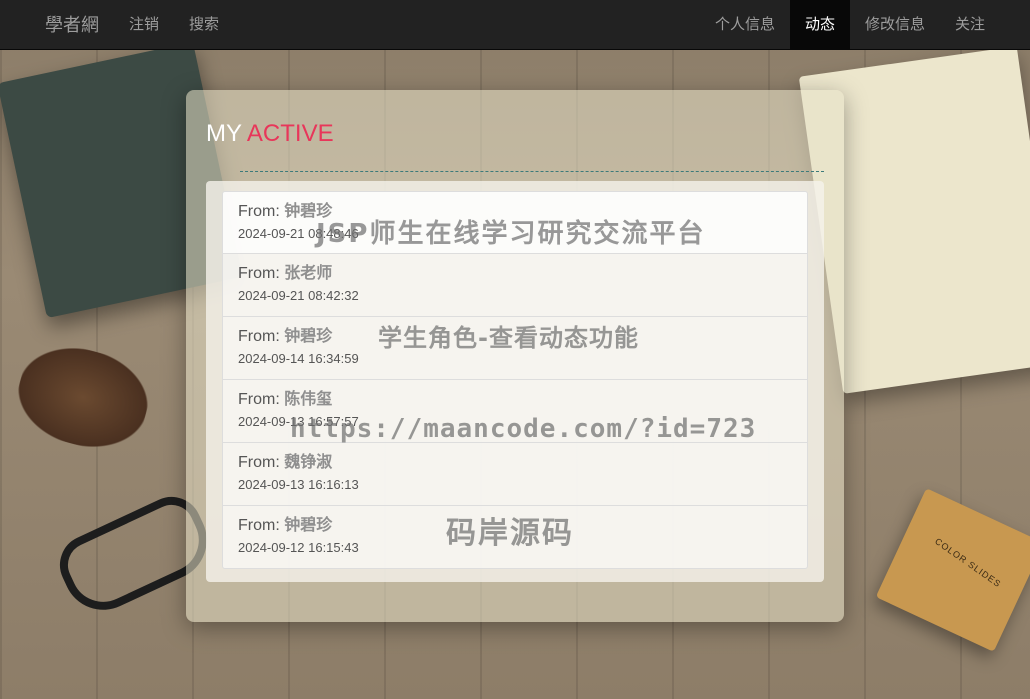  What do you see at coordinates (515, 285) in the screenshot?
I see `activity-item: From: 张老师 2024-09-21 08:42:32` at bounding box center [515, 285].